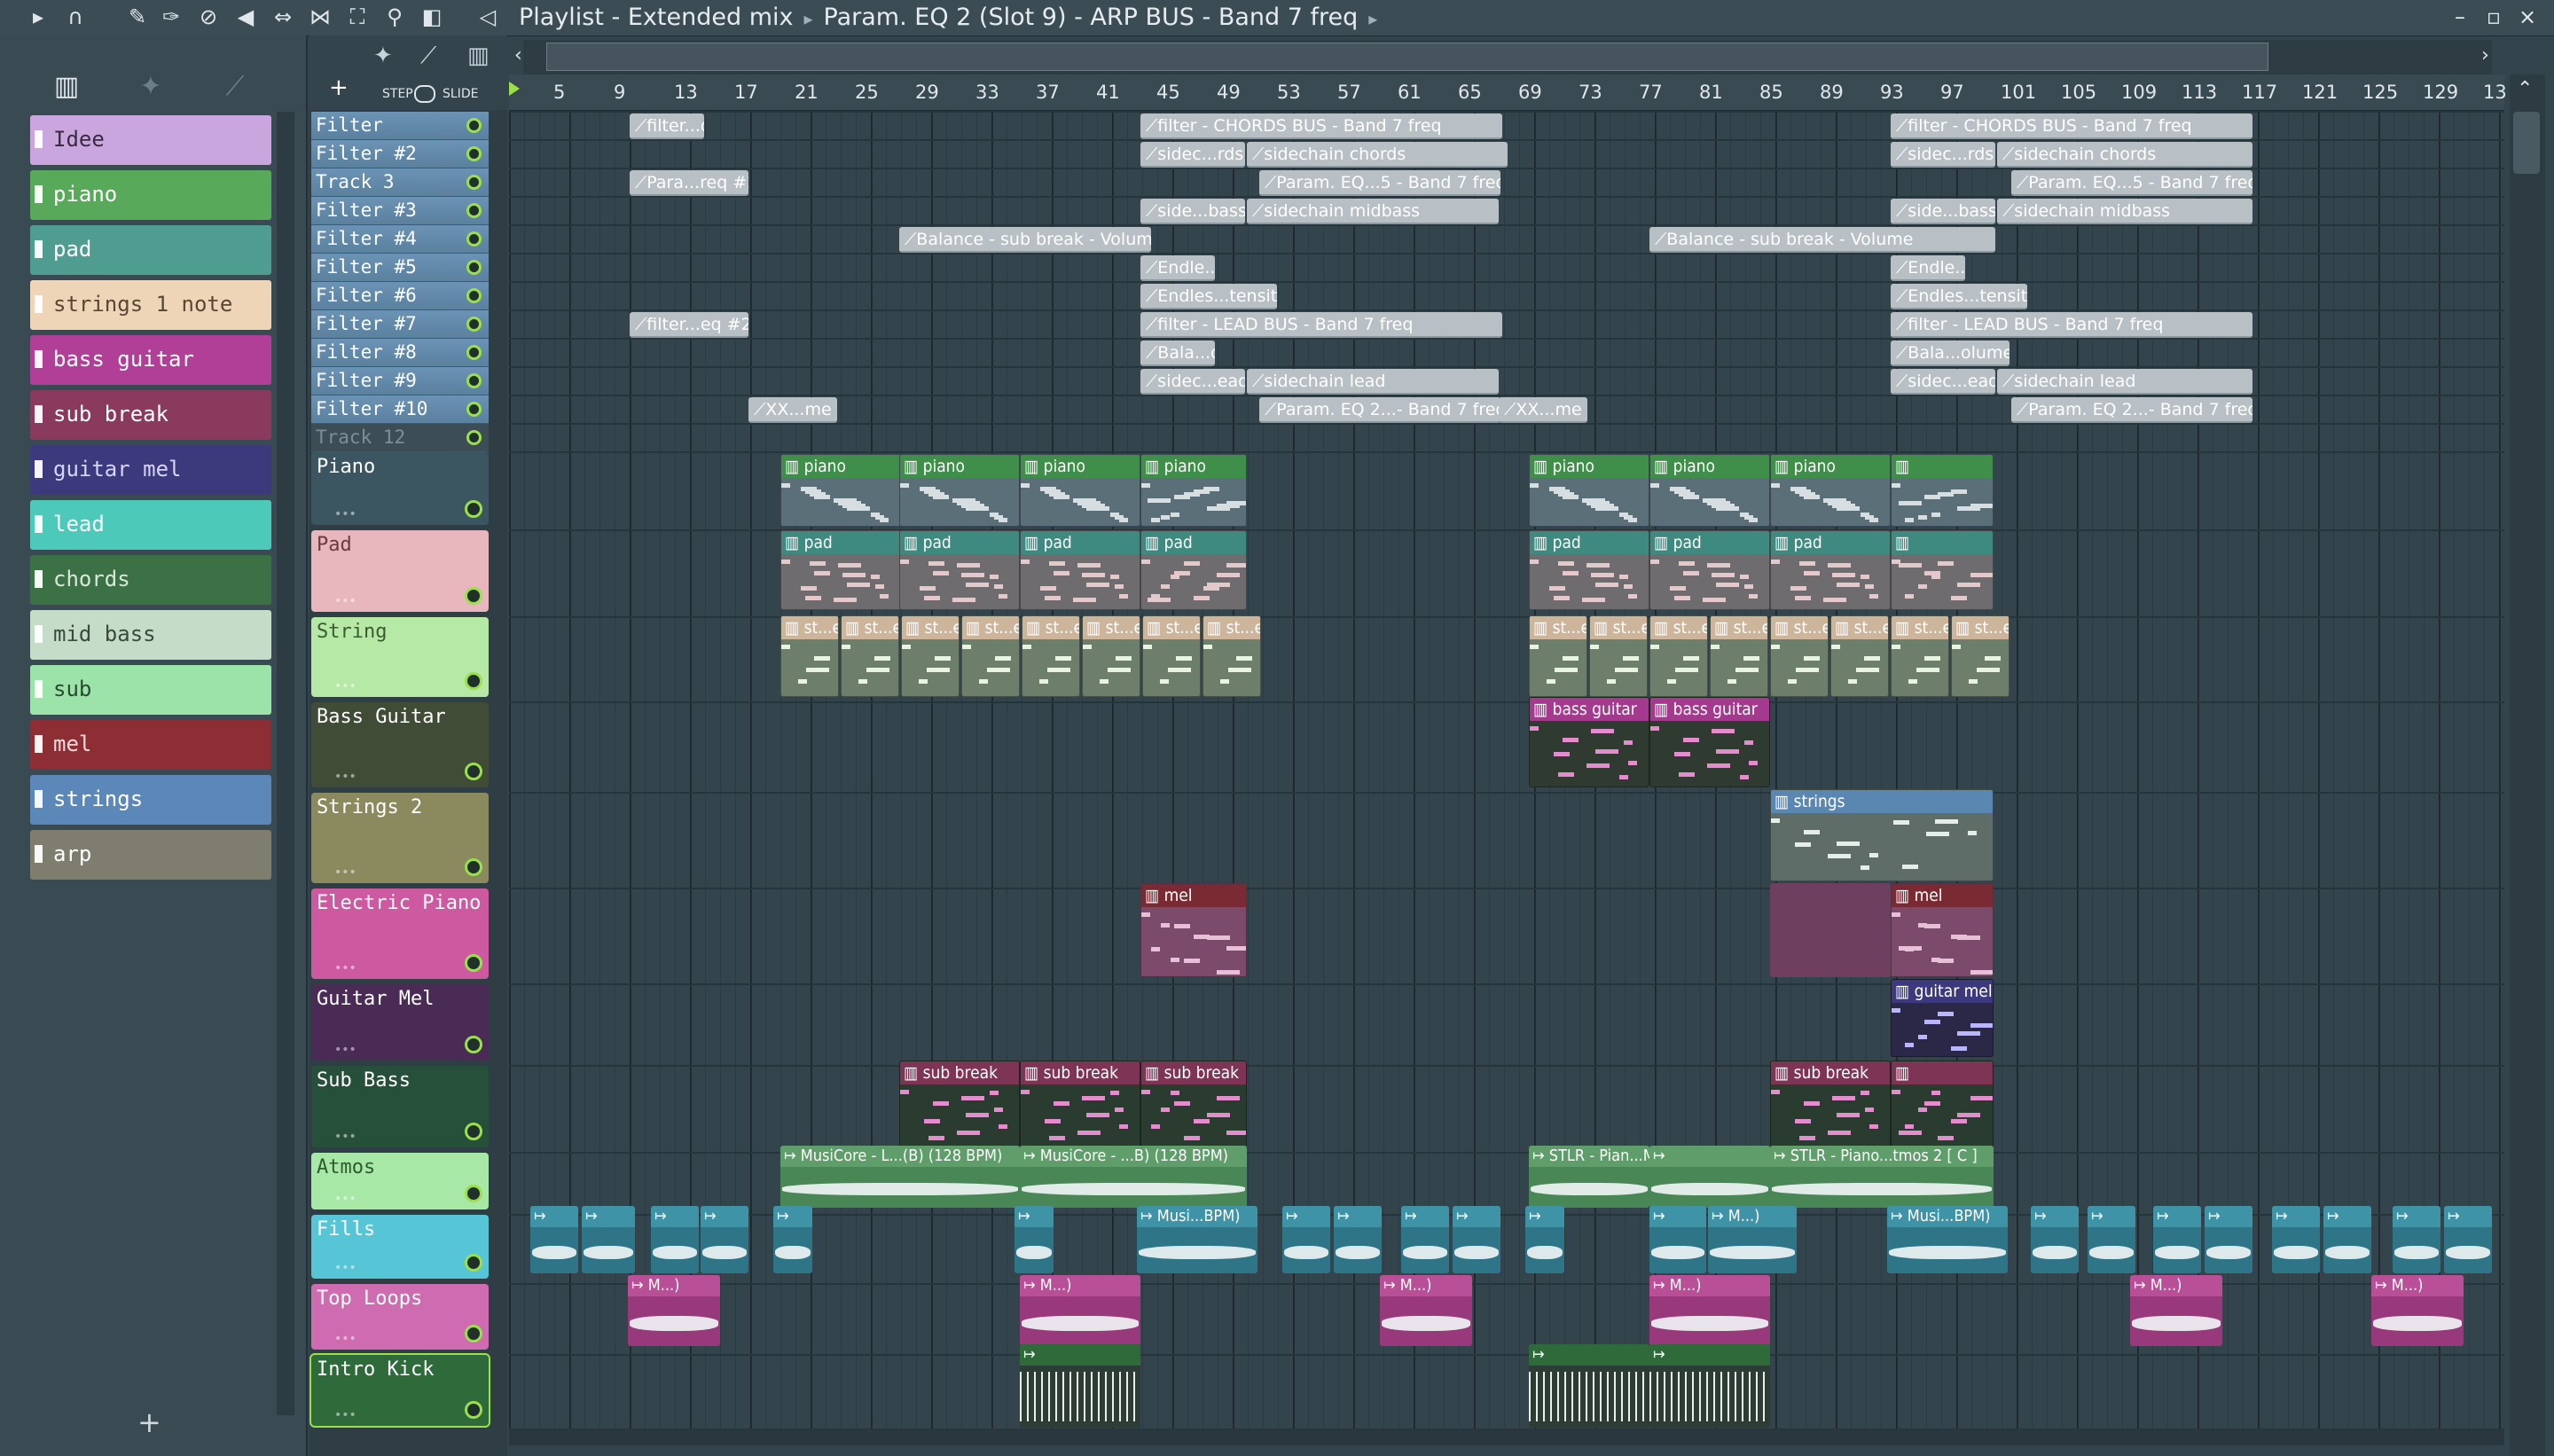 This screenshot has width=2554, height=1456. I want to click on automation-clip: ⟋Para...req #2, so click(689, 183).